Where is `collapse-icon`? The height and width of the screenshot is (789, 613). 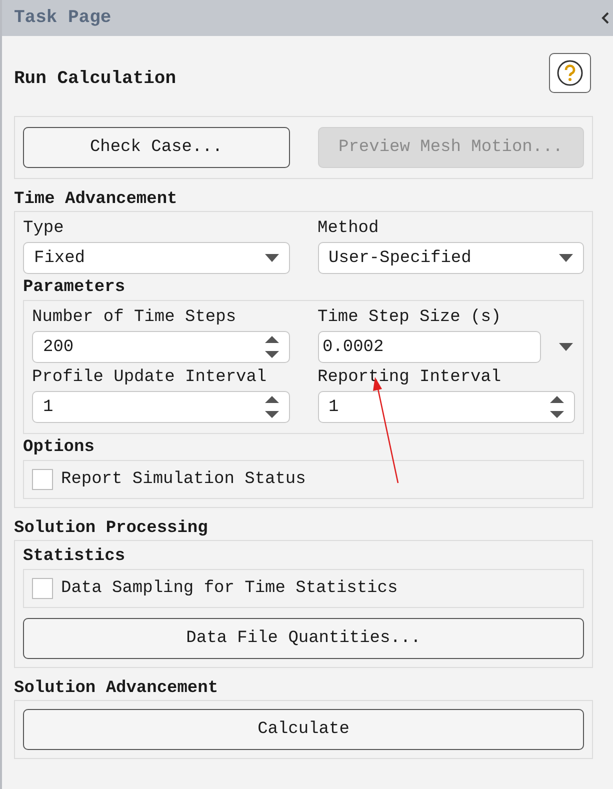
collapse-icon is located at coordinates (605, 18).